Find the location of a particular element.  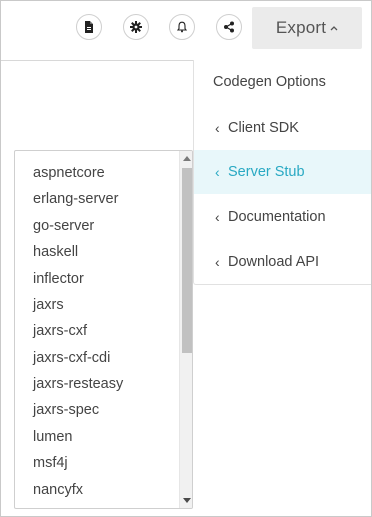

toolbar: Export is located at coordinates (186, 31).